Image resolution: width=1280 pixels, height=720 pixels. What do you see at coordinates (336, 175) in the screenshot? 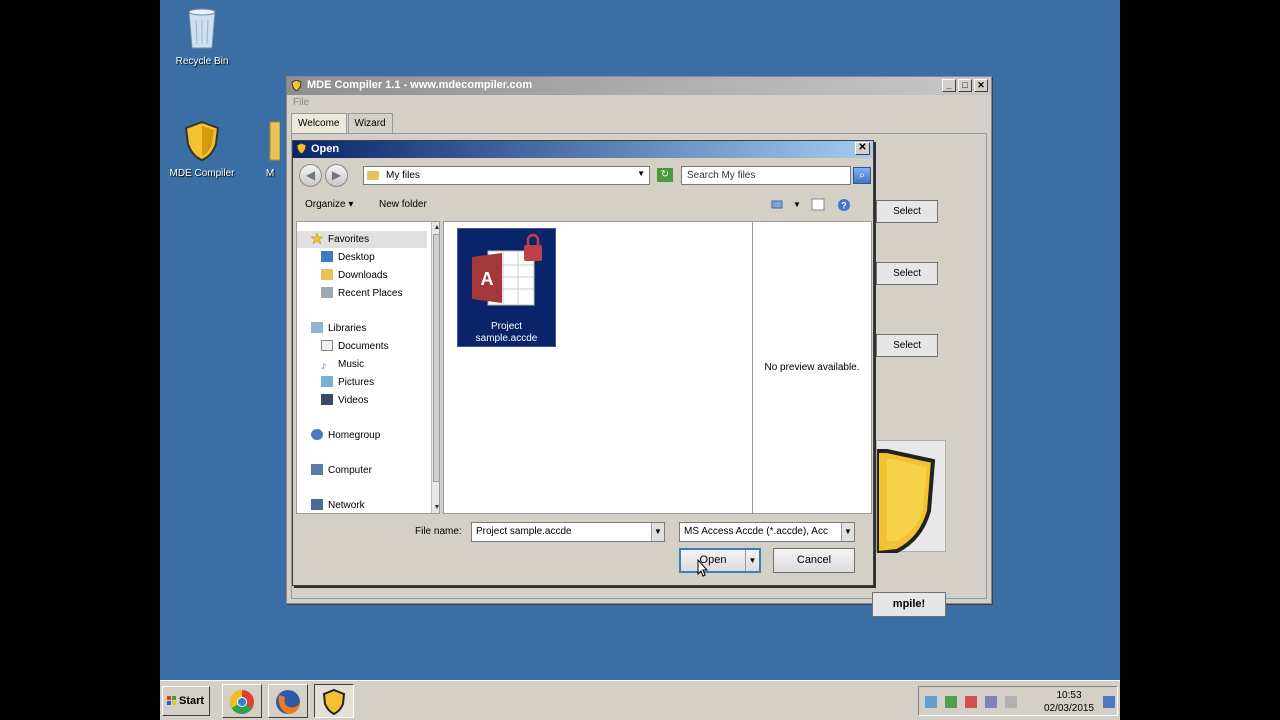
I see `forward-icon: ▶` at bounding box center [336, 175].